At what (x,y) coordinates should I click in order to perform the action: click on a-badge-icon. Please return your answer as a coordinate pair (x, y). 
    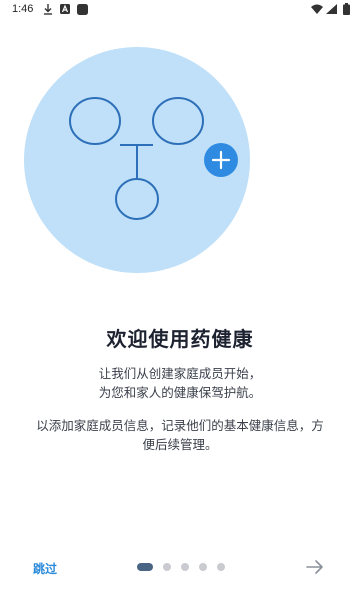
    Looking at the image, I should click on (65, 9).